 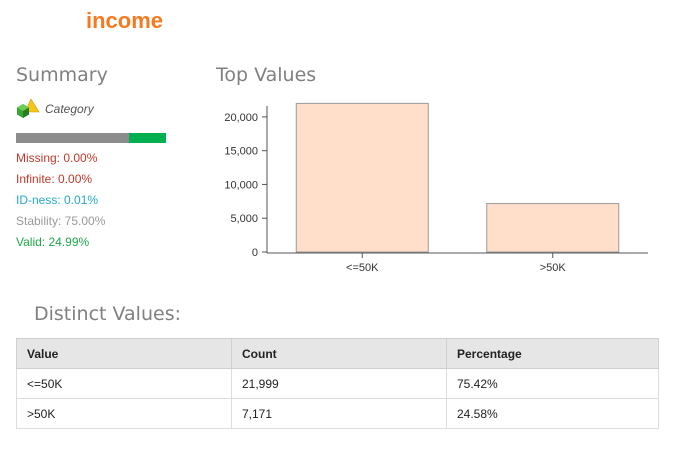 I want to click on stability-stat: Stability: 75.00%, so click(x=61, y=221).